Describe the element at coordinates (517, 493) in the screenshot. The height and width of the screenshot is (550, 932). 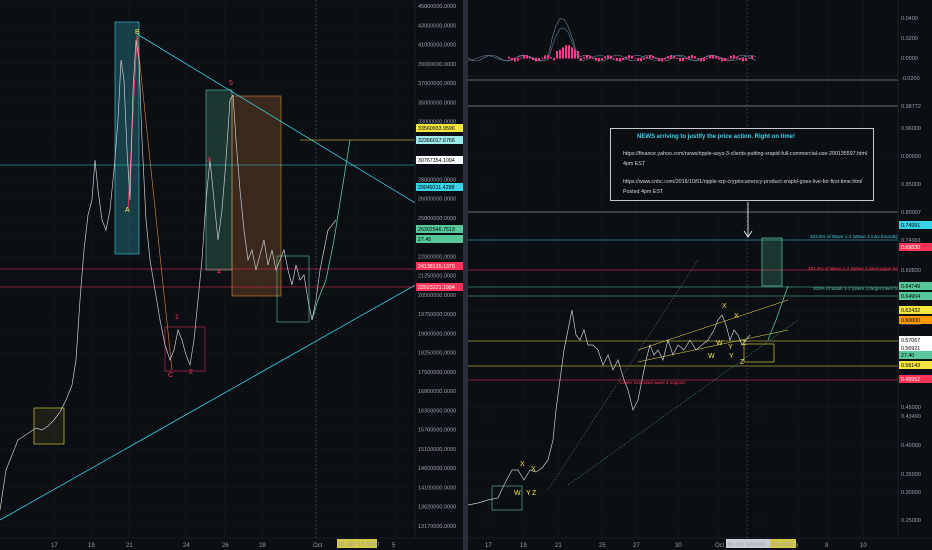
I see `wave-label-w1: W` at that location.